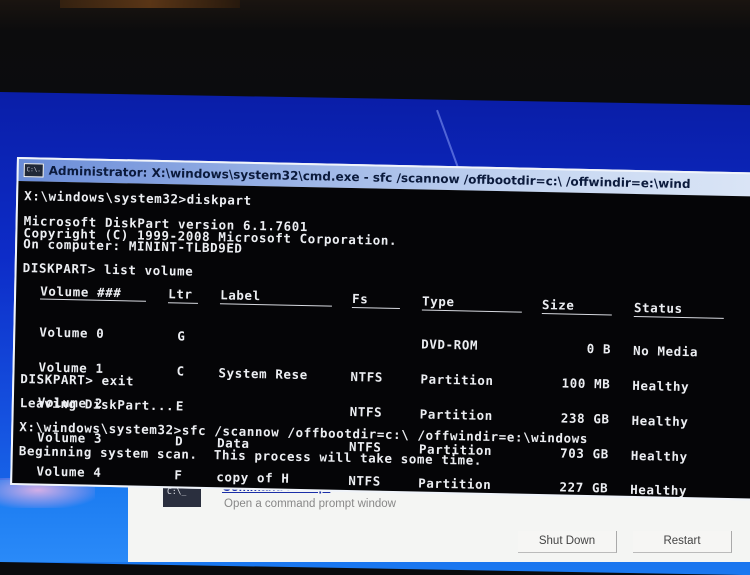  I want to click on table-cell: 100 MB, so click(586, 383).